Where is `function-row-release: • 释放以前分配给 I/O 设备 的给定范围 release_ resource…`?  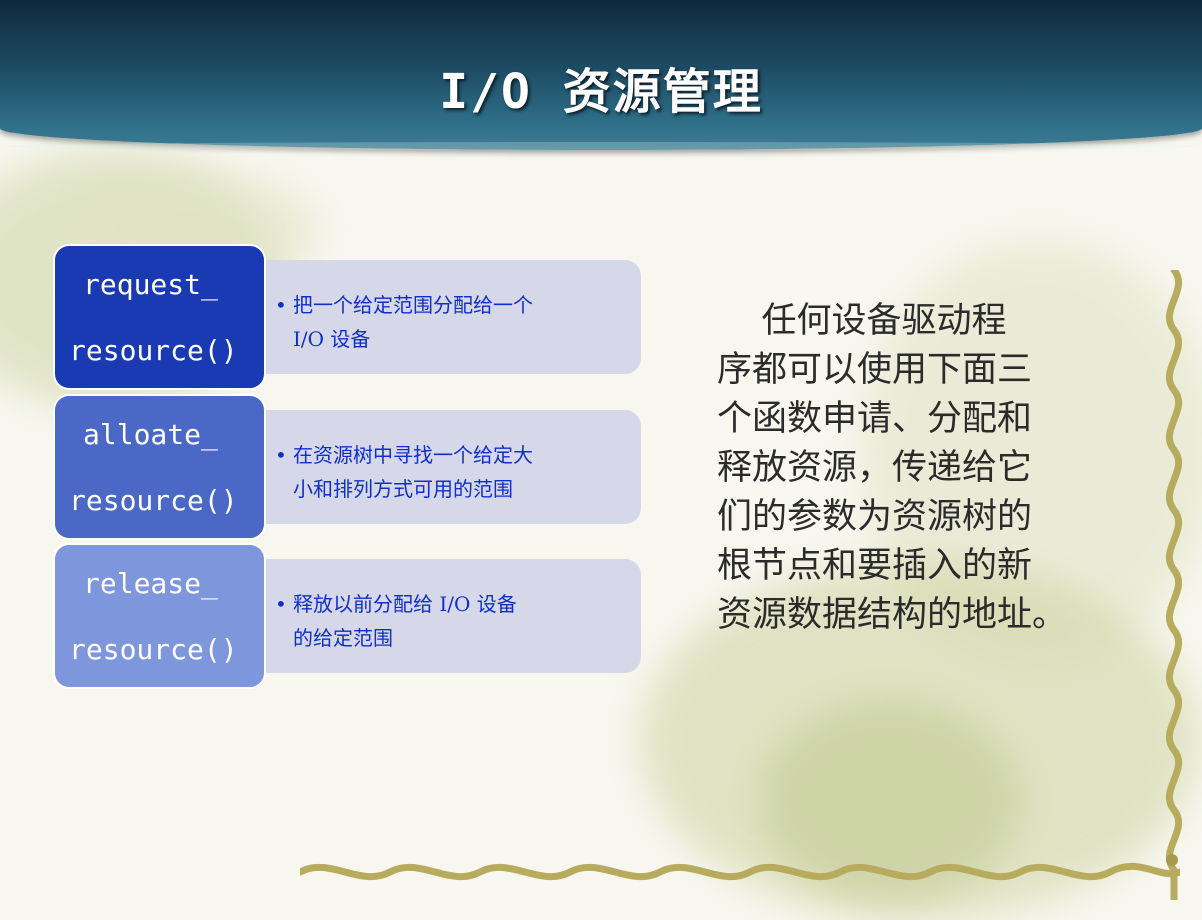 function-row-release: • 释放以前分配给 I/O 设备 的给定范围 release_ resource… is located at coordinates (348, 616).